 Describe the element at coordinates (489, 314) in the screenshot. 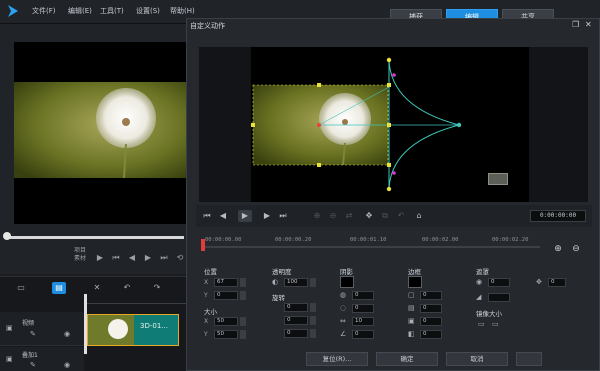

I see `mirror-size-label: 镜像大小` at that location.